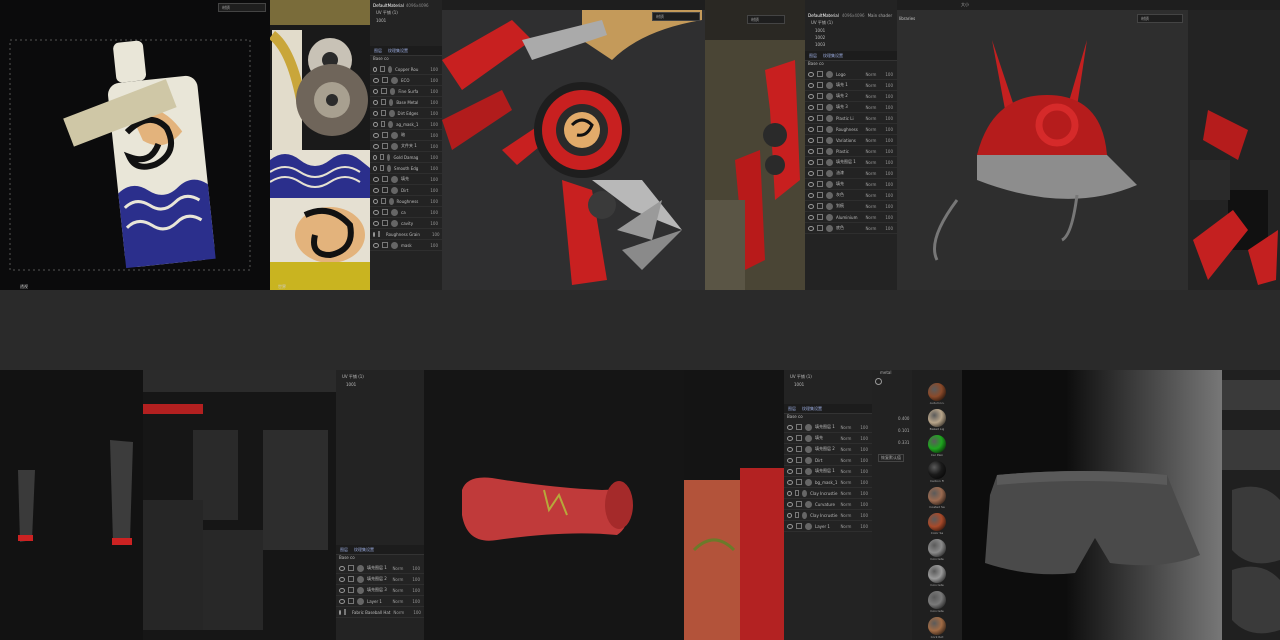 This screenshot has height=640, width=1280. I want to click on viewport-shorts, so click(1092, 505).